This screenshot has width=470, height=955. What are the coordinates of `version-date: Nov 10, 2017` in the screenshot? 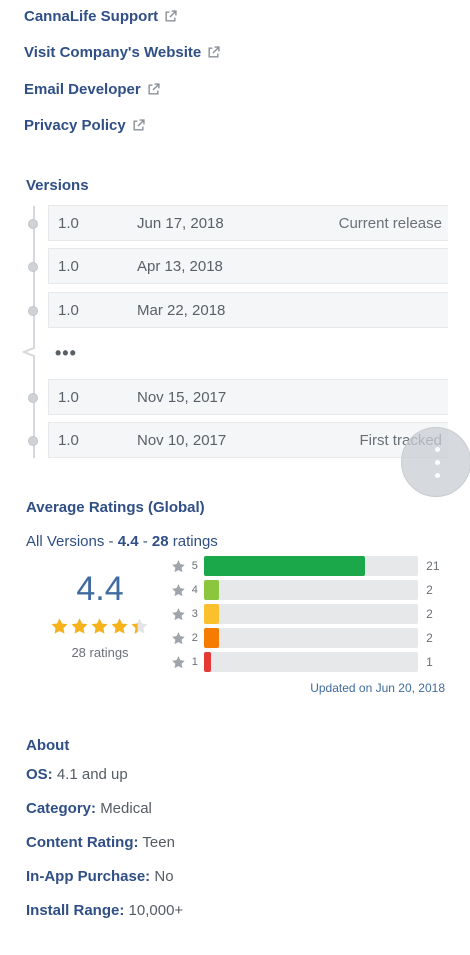 It's located at (182, 440).